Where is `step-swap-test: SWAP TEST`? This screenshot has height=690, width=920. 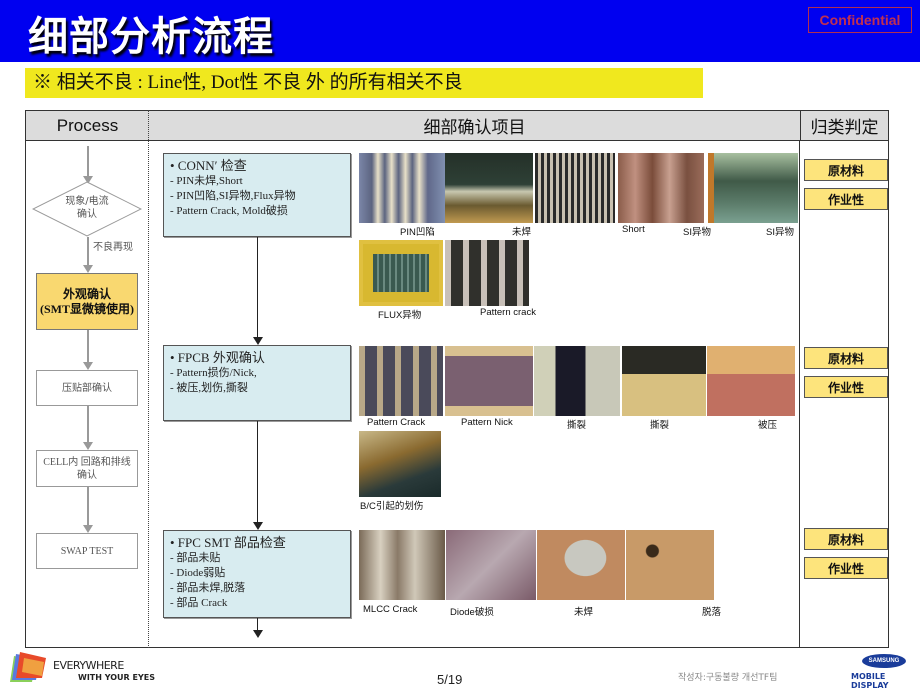
step-swap-test: SWAP TEST is located at coordinates (87, 551).